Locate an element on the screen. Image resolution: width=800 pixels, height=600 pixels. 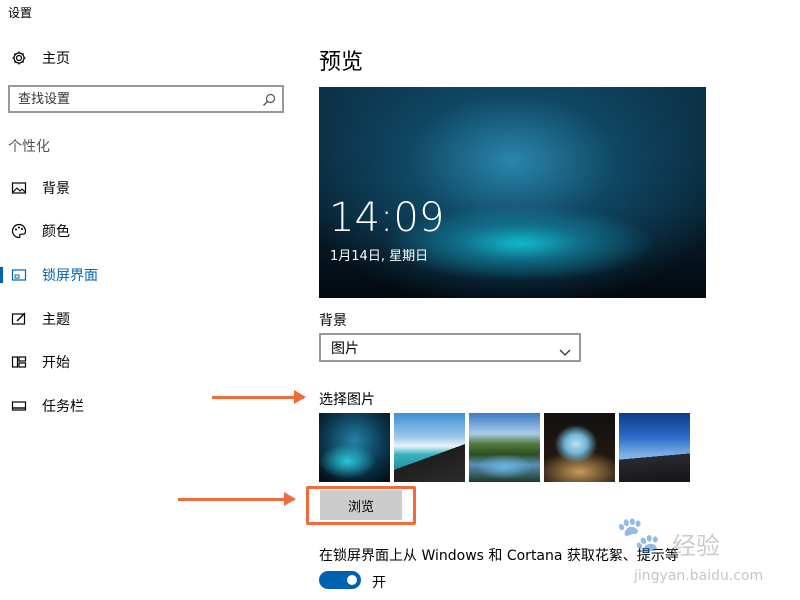
dropdown-value: 图片 is located at coordinates (345, 348).